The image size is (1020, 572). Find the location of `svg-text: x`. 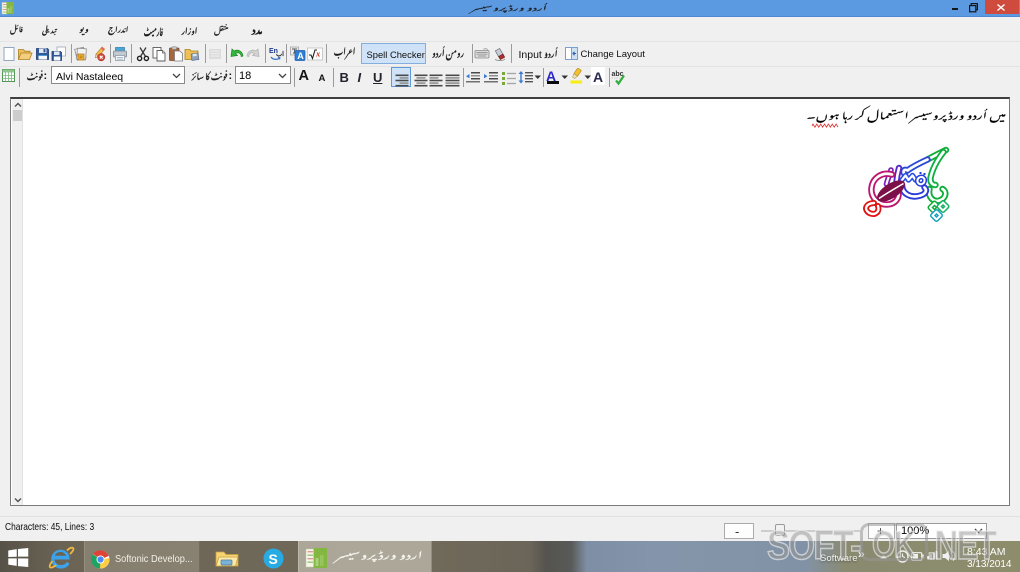

svg-text: x is located at coordinates (318, 53).